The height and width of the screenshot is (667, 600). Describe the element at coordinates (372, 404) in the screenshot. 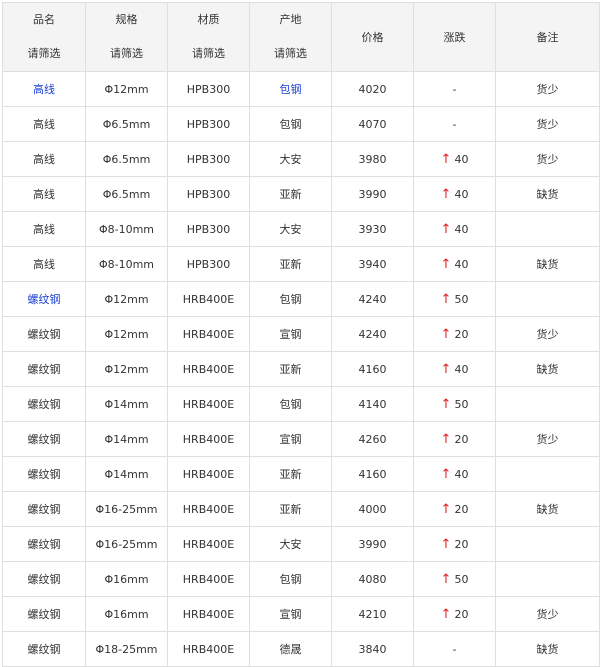

I see `cell-price: 4140` at that location.